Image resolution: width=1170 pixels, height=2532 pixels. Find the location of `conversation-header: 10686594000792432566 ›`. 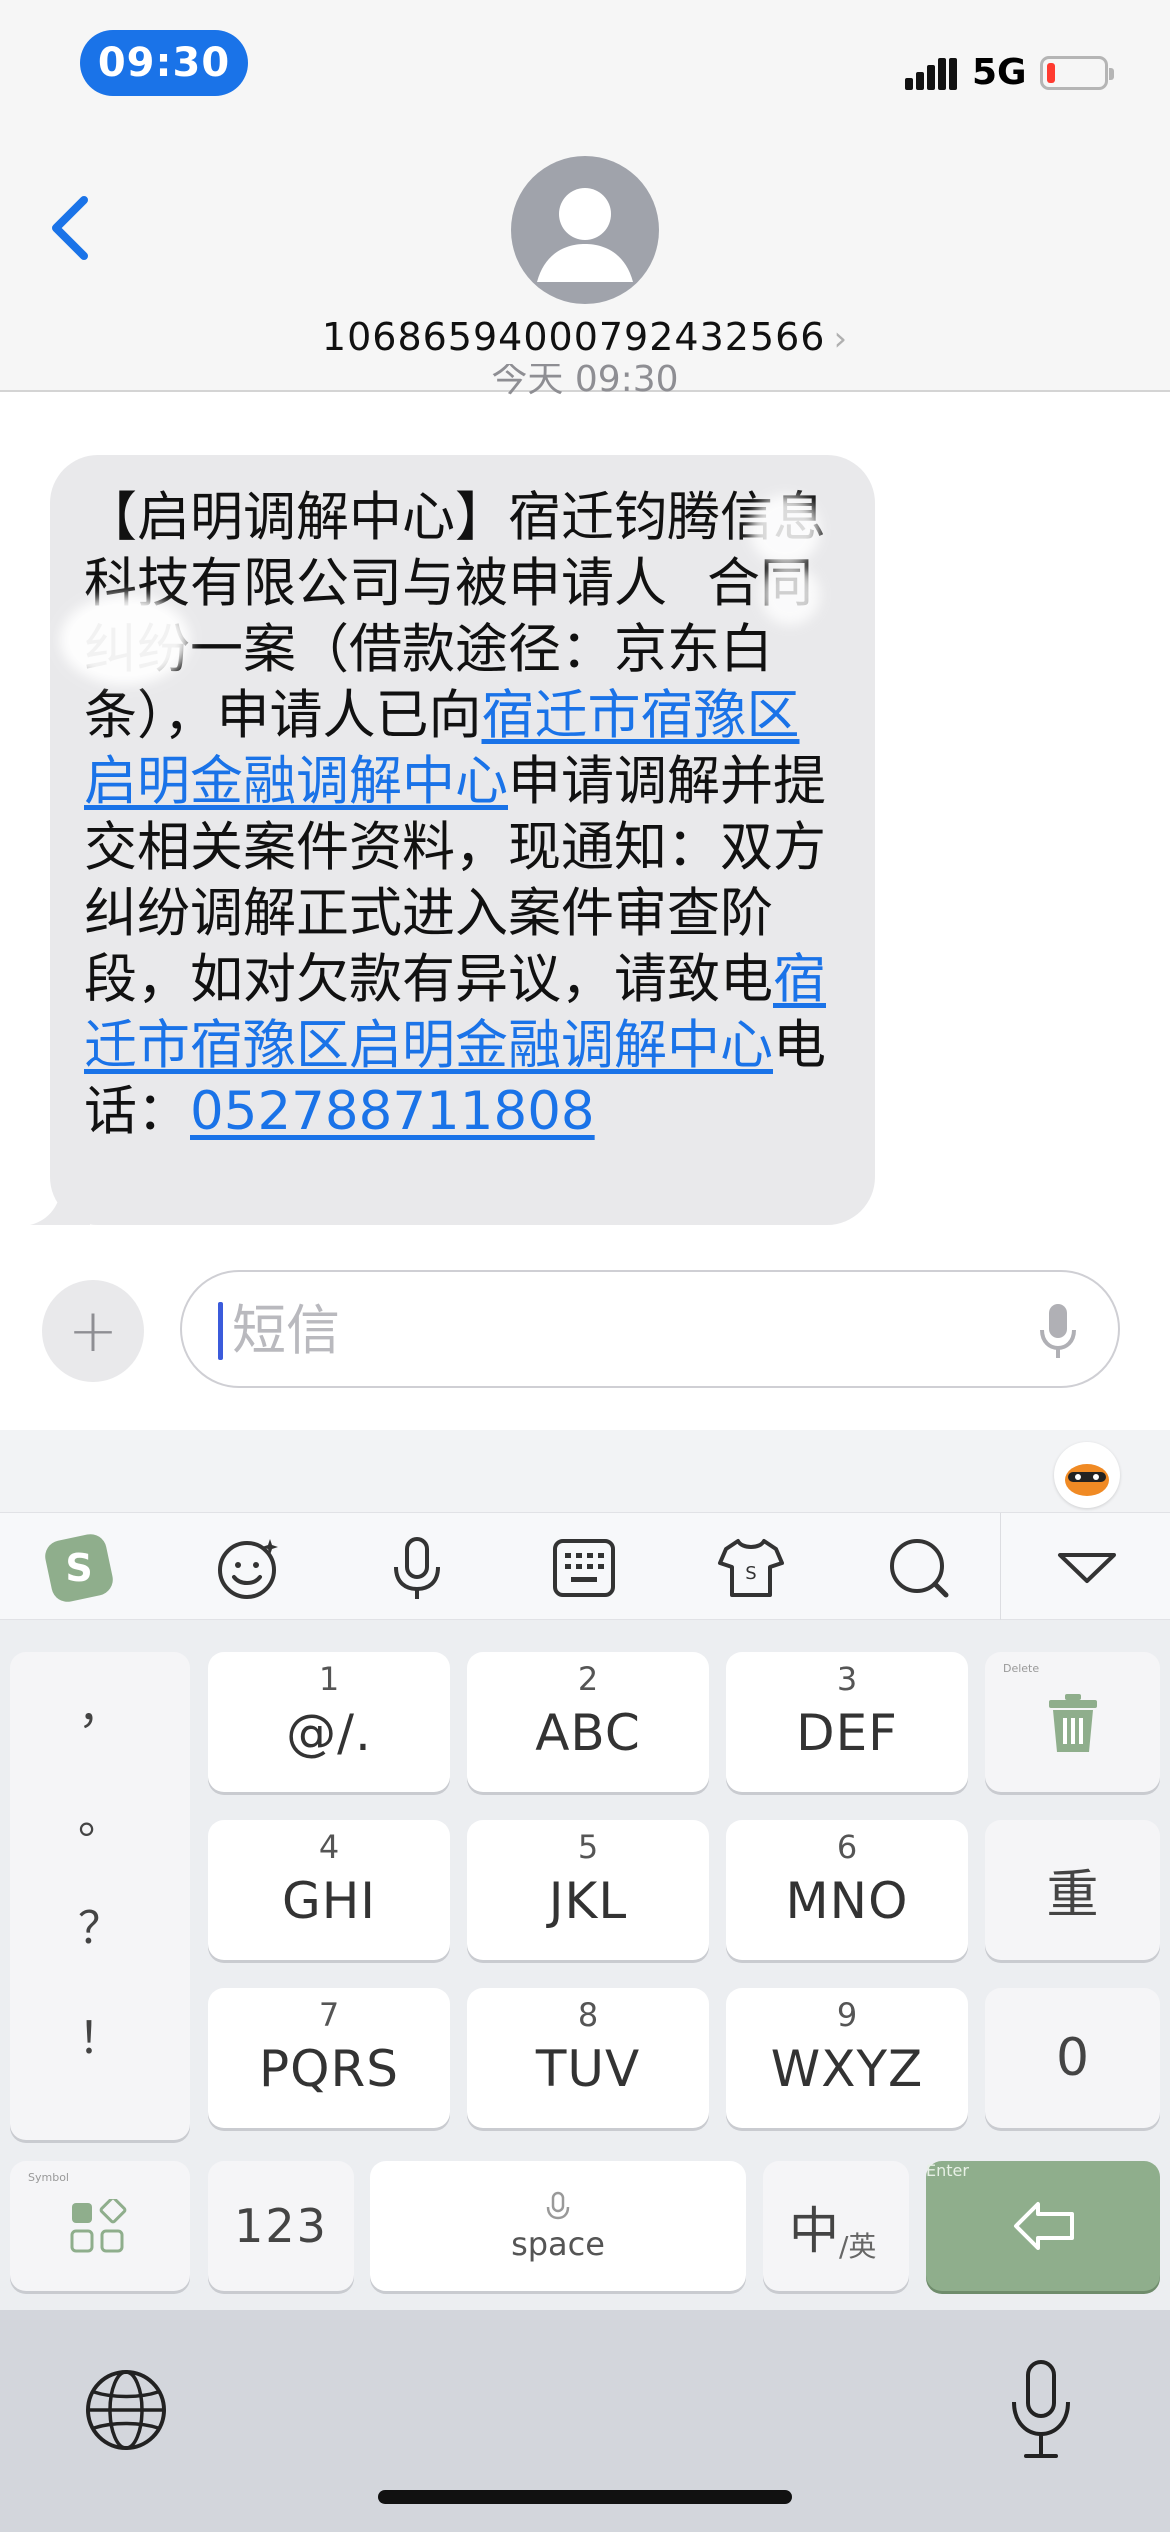

conversation-header: 10686594000792432566 › is located at coordinates (585, 266).